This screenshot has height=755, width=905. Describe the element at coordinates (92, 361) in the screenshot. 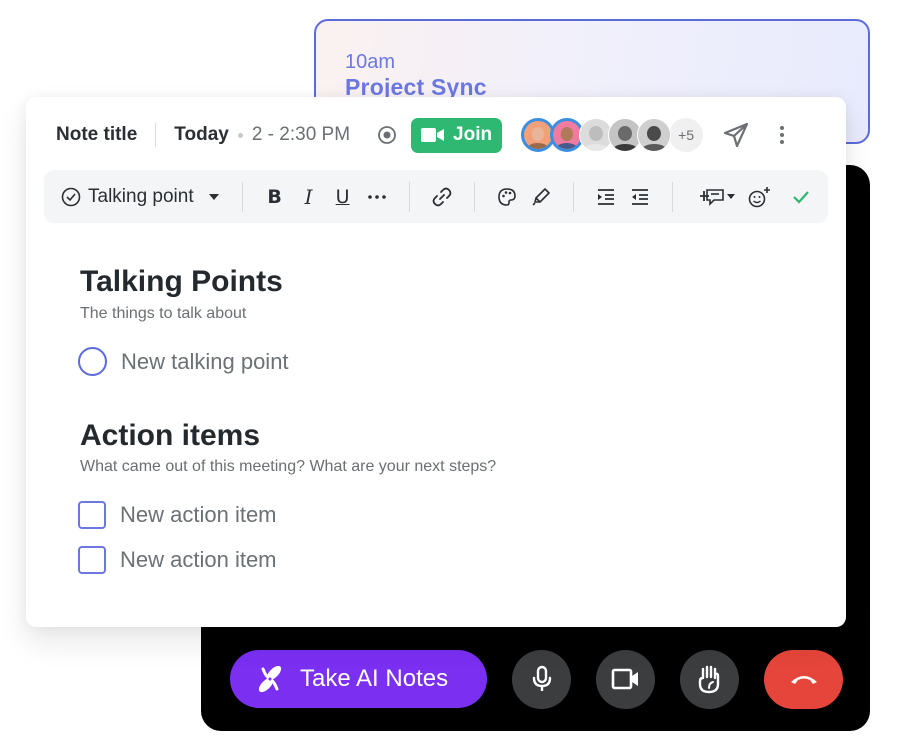

I see `talking-point-radio` at that location.